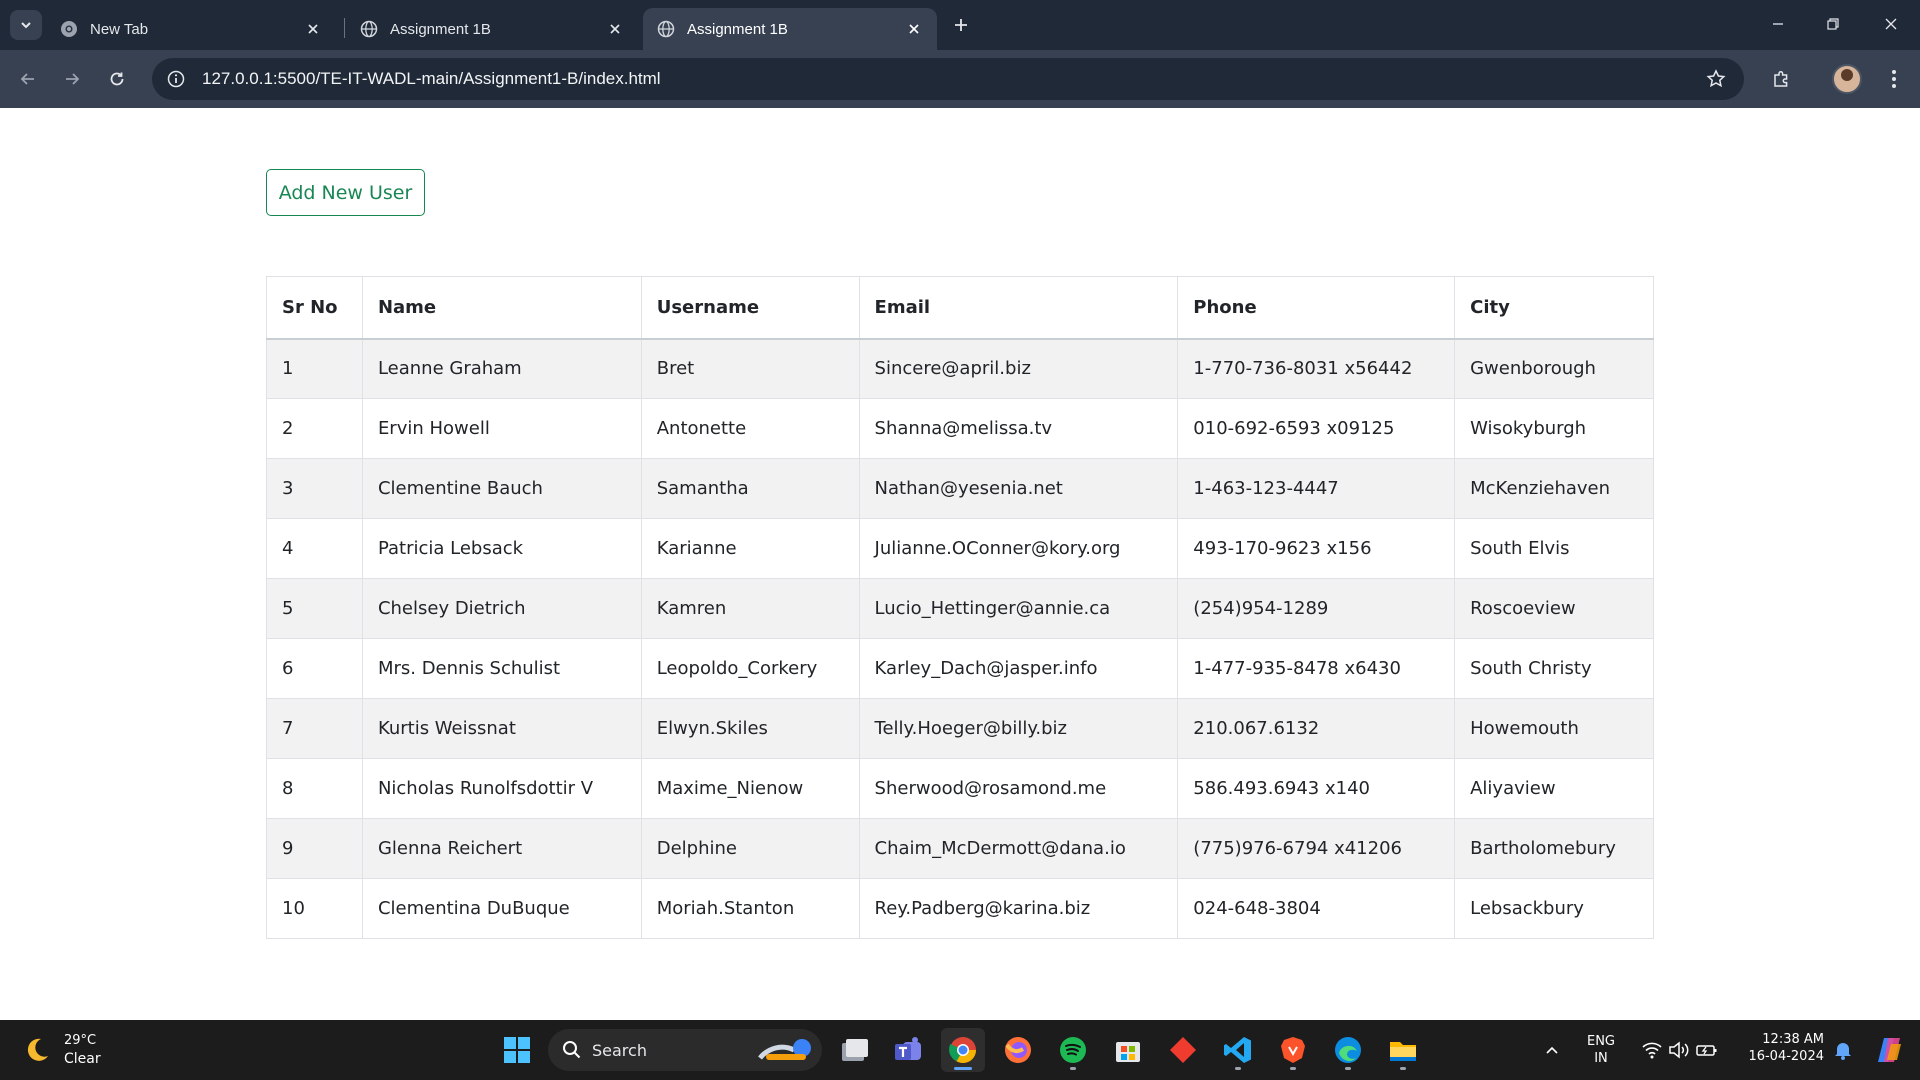  What do you see at coordinates (750, 368) in the screenshot?
I see `cell-username: Bret` at bounding box center [750, 368].